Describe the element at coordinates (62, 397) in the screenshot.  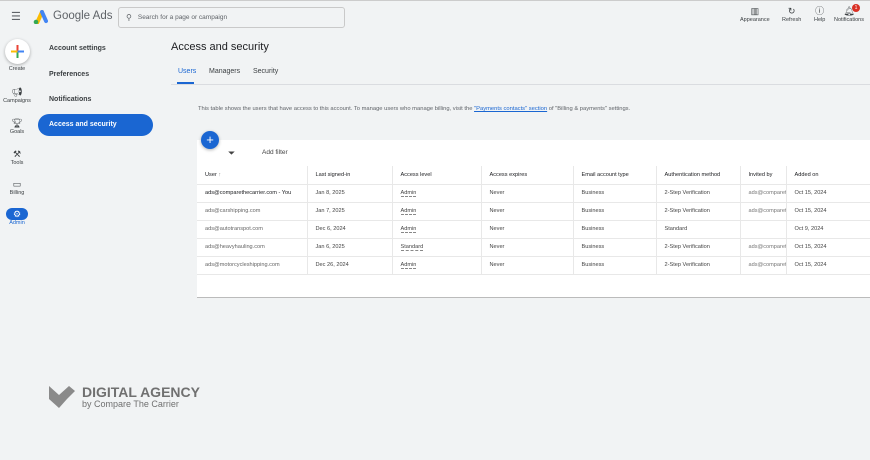
I see `digital-agency-logo-icon` at that location.